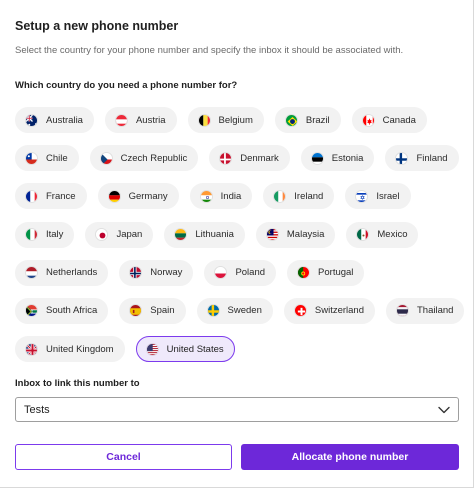 The height and width of the screenshot is (488, 474). I want to click on country-chip-row: France Germany India Ireland Israel, so click(240, 196).